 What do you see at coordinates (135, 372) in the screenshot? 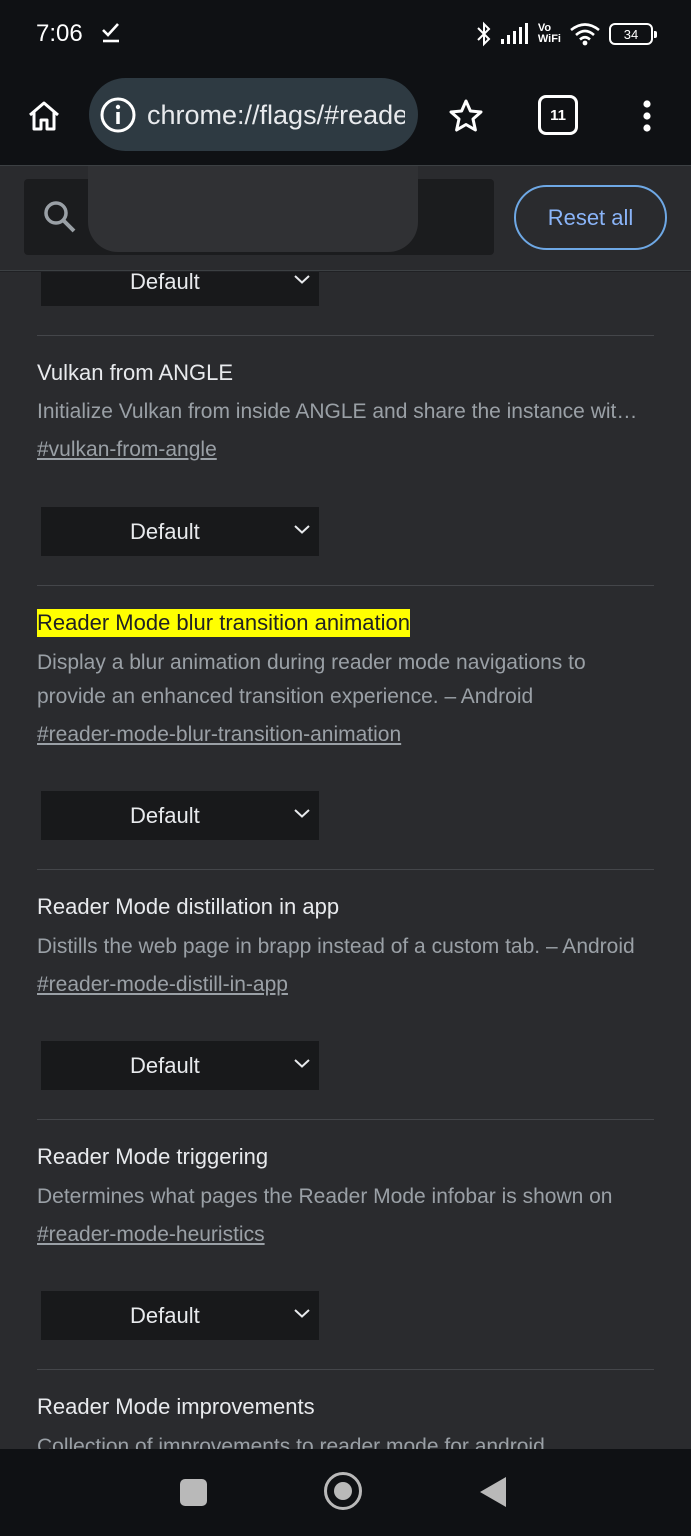
I see `flag-title: Vulkan from ANGLE` at bounding box center [135, 372].